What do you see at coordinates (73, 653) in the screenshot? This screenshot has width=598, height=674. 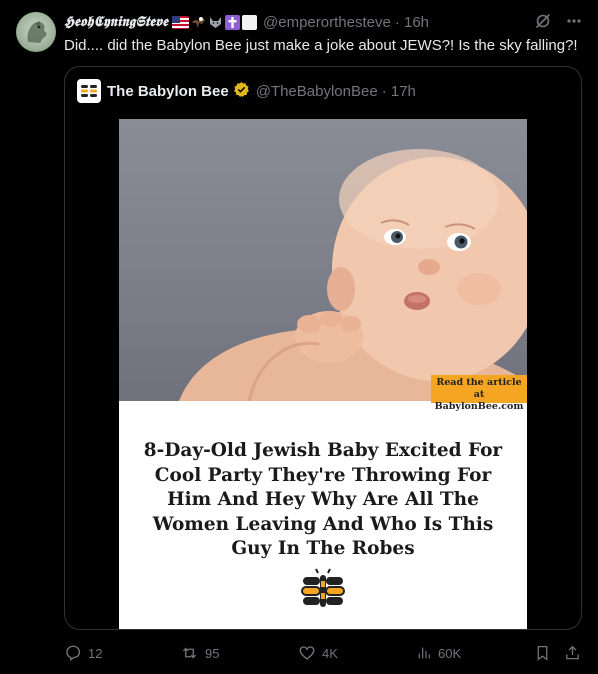 I see `reply-icon` at bounding box center [73, 653].